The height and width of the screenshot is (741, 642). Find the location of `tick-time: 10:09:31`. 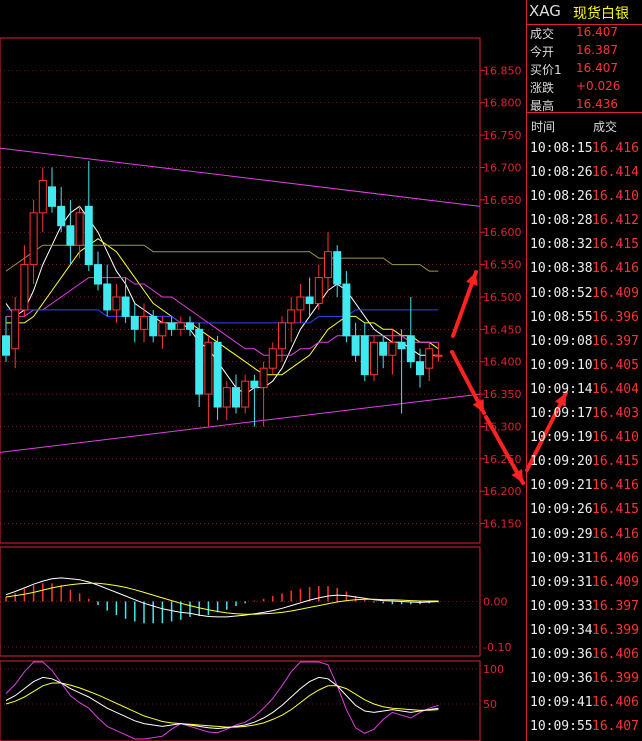

tick-time: 10:09:31 is located at coordinates (561, 558).